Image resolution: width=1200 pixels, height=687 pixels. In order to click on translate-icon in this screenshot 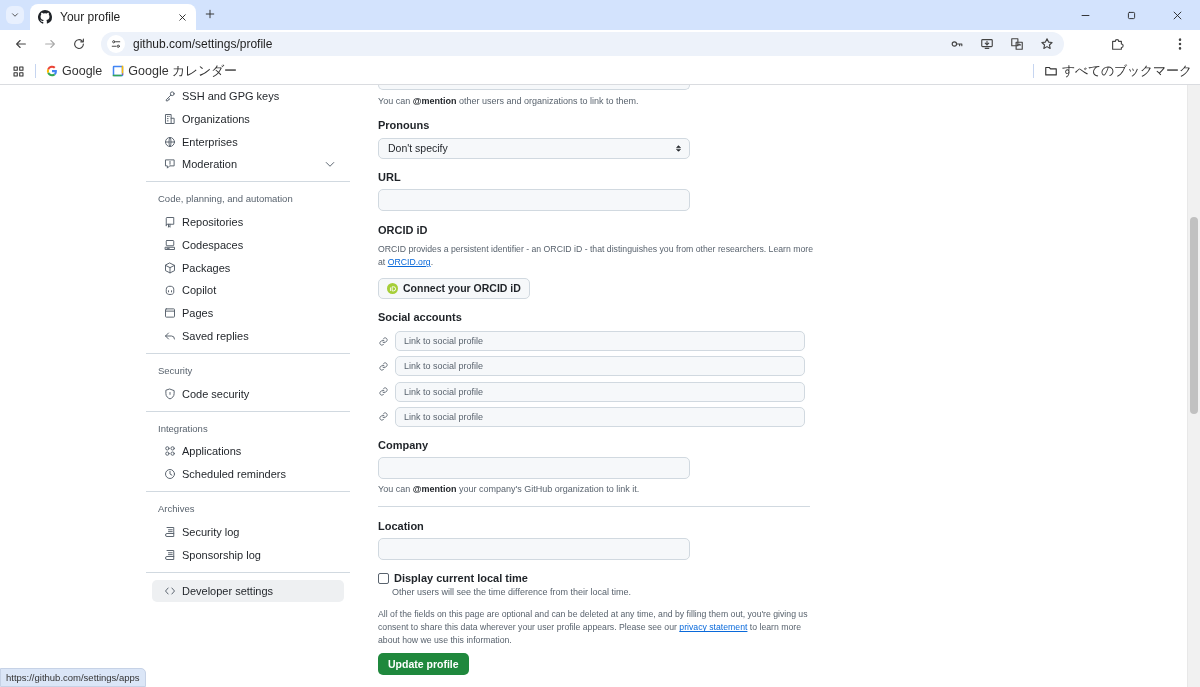, I will do `click(1017, 44)`.